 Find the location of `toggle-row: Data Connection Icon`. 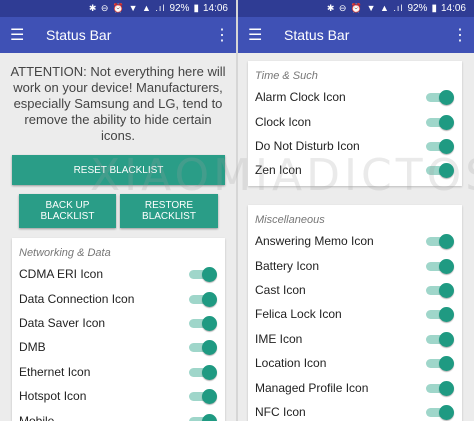

toggle-row: Data Connection Icon is located at coordinates (118, 298).